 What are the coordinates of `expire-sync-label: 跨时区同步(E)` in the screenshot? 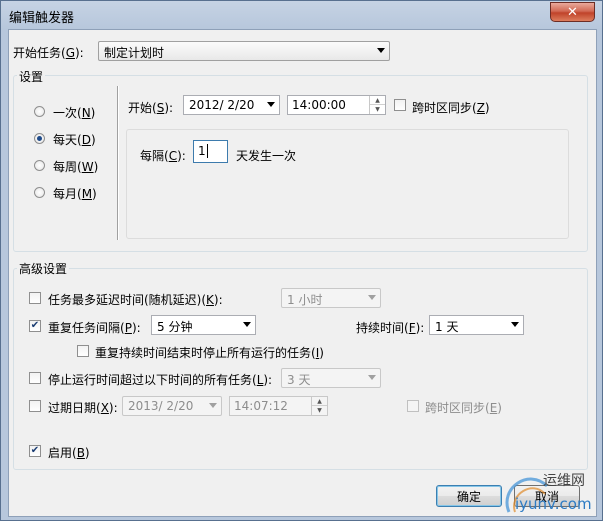 It's located at (463, 408).